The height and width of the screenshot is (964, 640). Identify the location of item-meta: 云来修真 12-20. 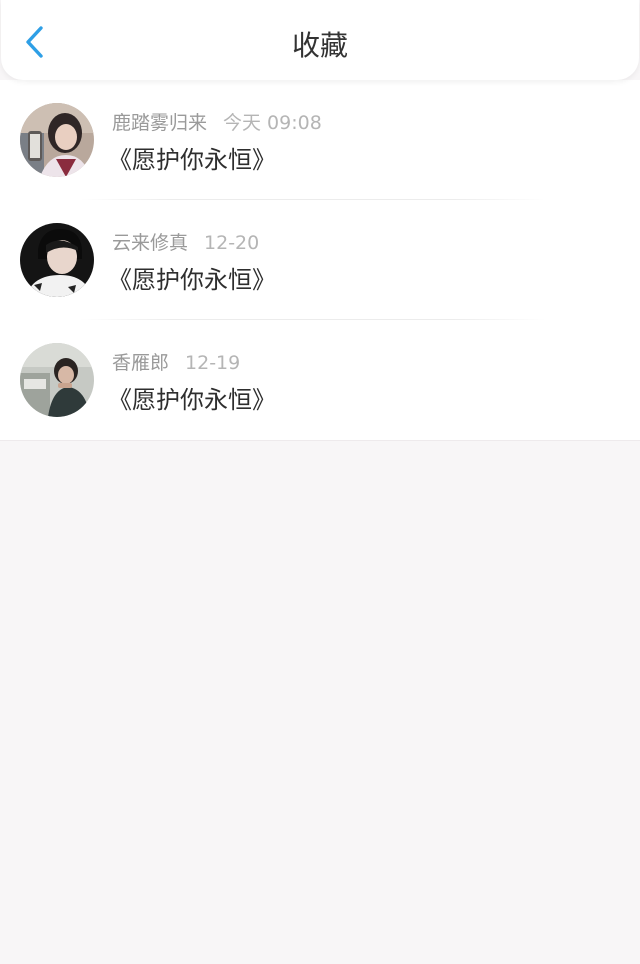
(185, 241).